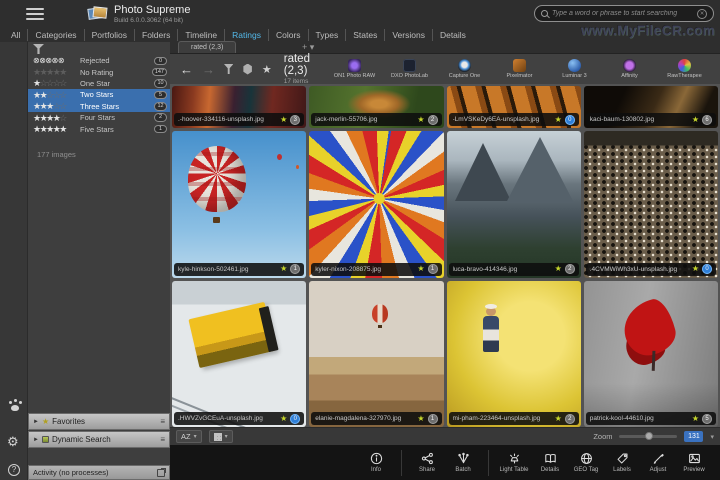 This screenshot has width=720, height=480. I want to click on plugin-rawtherapee: RawTherapee, so click(684, 69).